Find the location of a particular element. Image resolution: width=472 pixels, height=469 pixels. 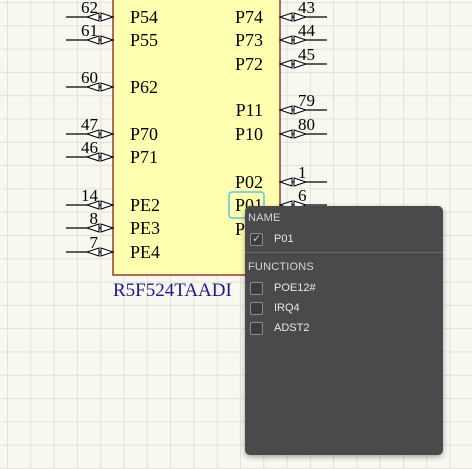

function-checkbox-poe12 is located at coordinates (256, 288).